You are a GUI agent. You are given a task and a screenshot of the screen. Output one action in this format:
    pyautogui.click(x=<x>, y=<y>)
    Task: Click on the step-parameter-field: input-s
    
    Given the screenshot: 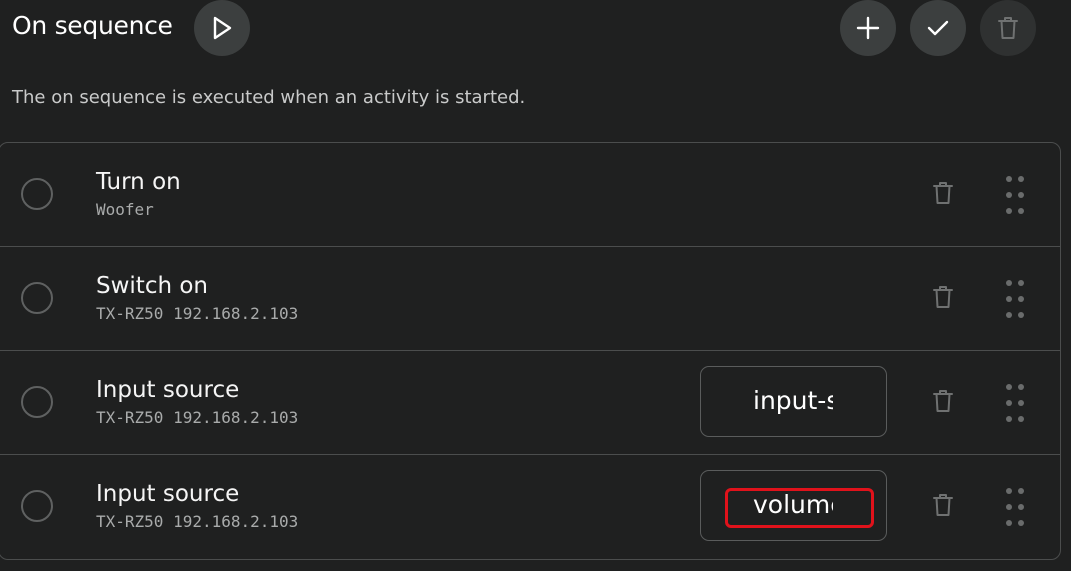 What is the action you would take?
    pyautogui.click(x=793, y=401)
    